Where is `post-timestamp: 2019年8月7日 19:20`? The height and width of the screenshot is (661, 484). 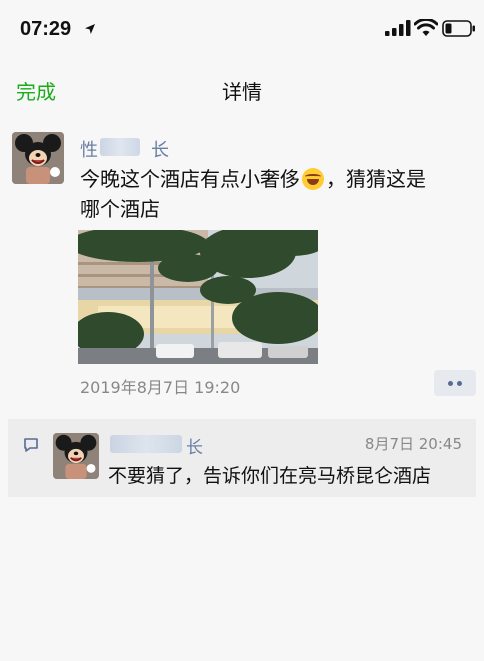
post-timestamp: 2019年8月7日 19:20 is located at coordinates (160, 387).